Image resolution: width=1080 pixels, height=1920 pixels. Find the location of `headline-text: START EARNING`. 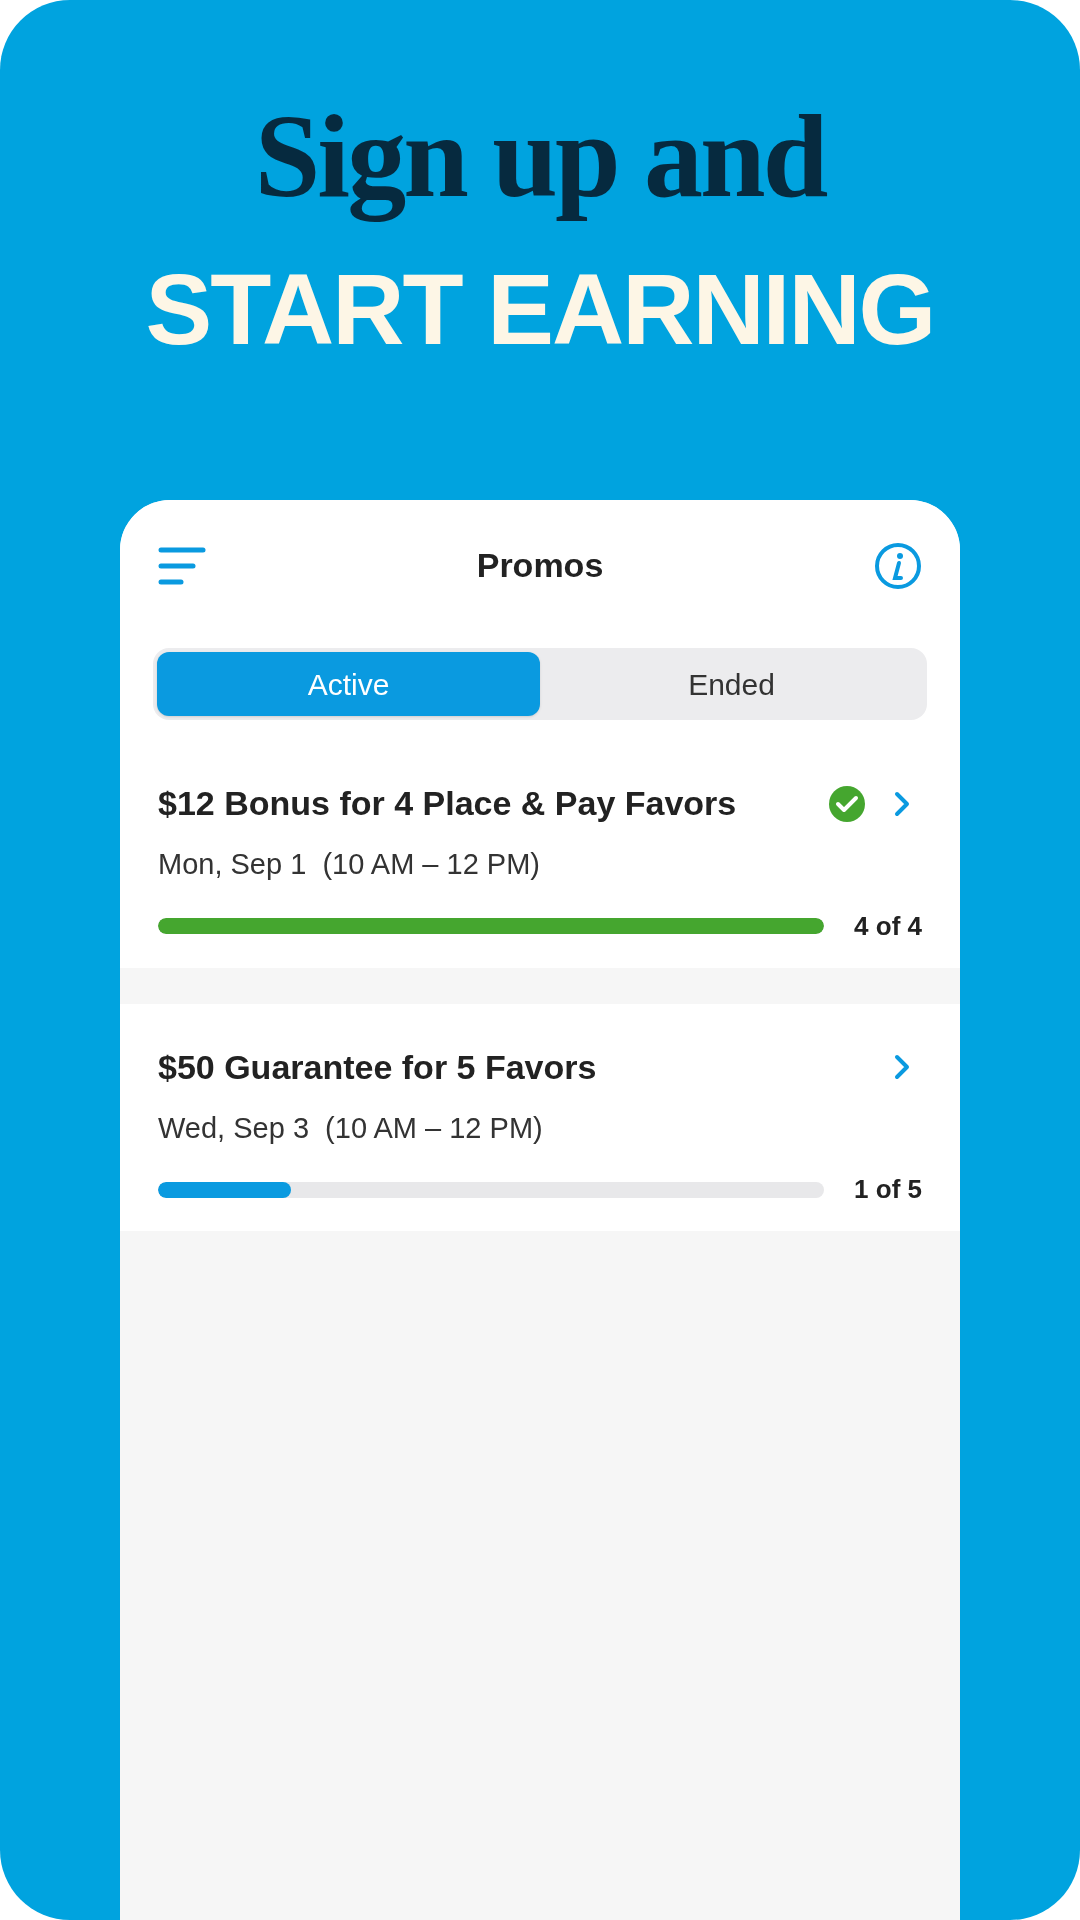

headline-text: START EARNING is located at coordinates (540, 309).